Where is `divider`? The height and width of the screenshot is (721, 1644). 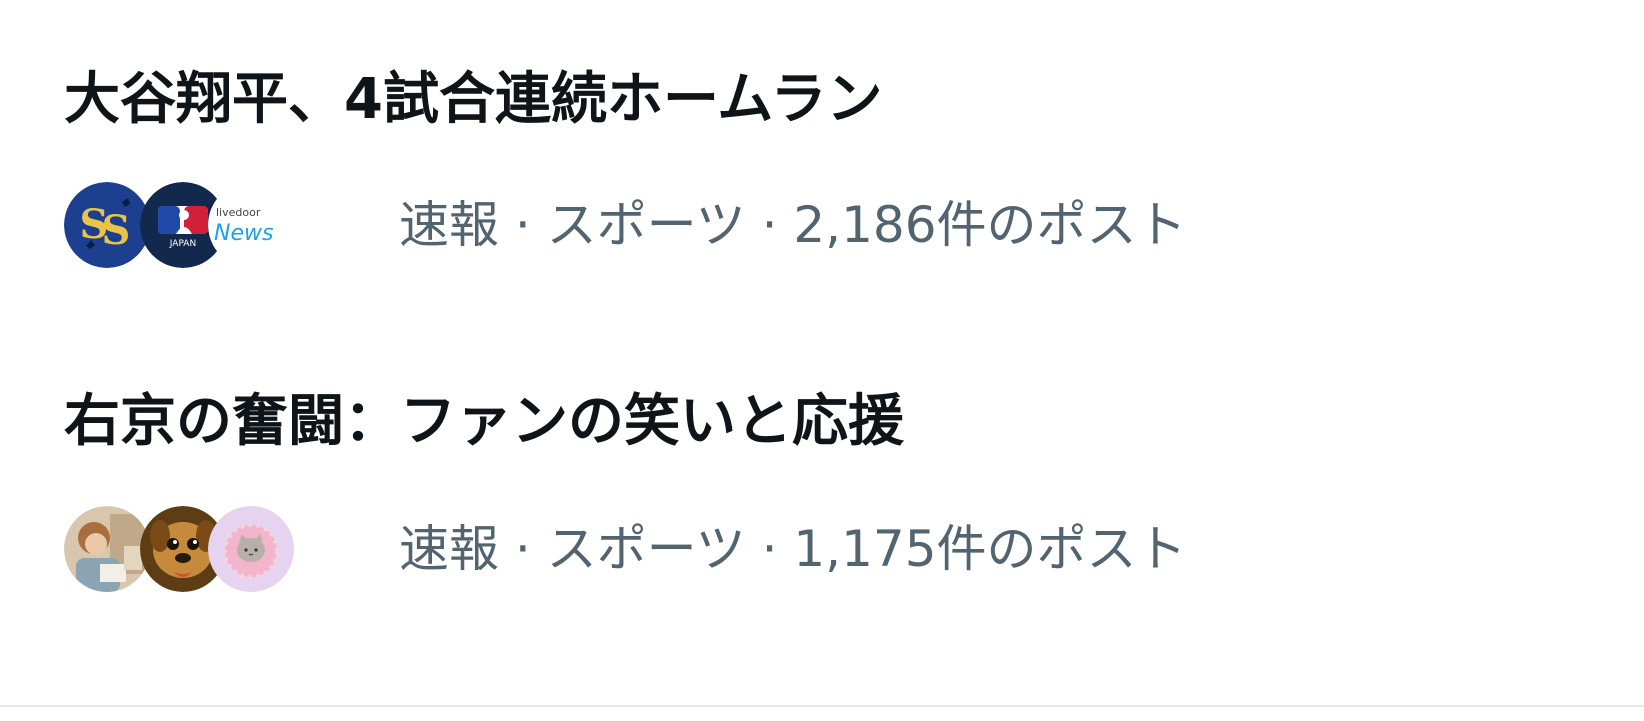
divider is located at coordinates (822, 706).